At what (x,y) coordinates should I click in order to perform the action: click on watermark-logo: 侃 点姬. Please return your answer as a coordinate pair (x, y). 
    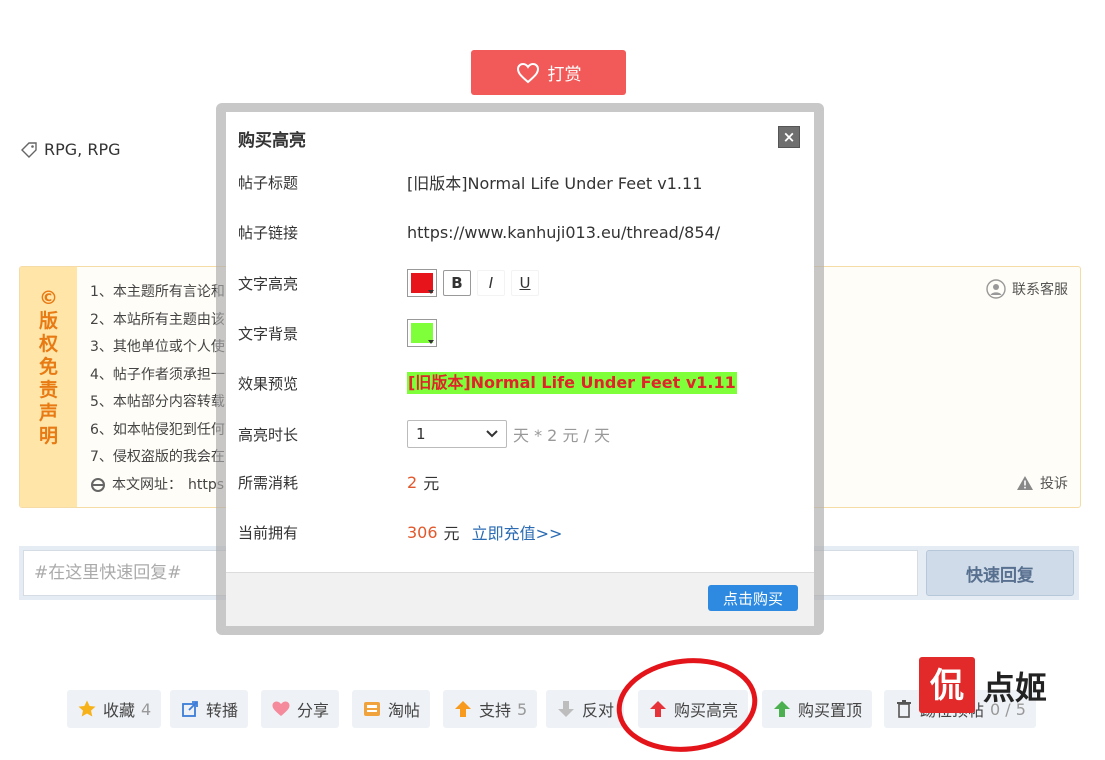
    Looking at the image, I should click on (983, 685).